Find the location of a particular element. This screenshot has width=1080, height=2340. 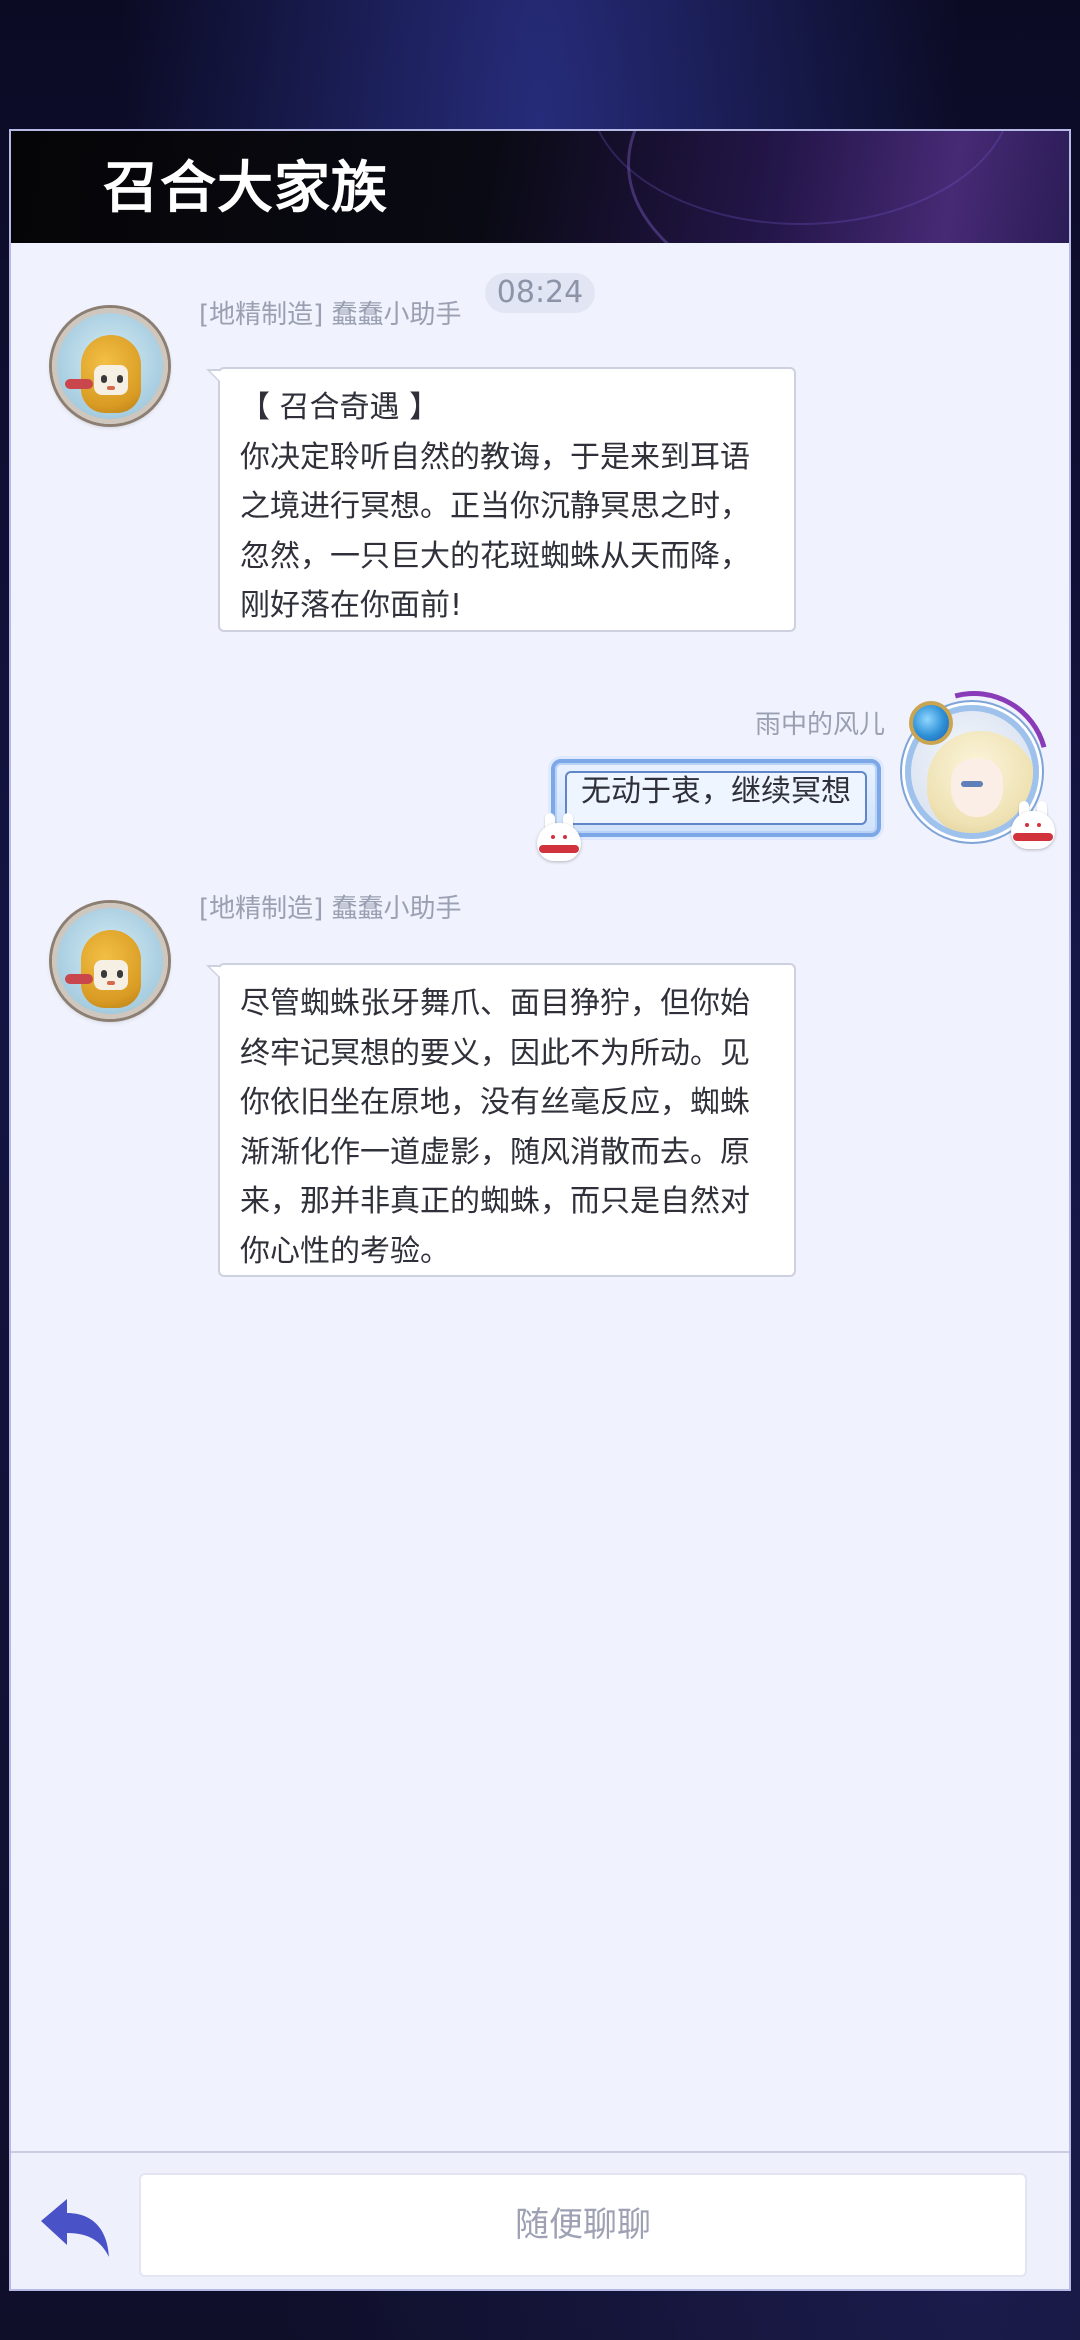

player-avatar-icon is located at coordinates (970, 766).